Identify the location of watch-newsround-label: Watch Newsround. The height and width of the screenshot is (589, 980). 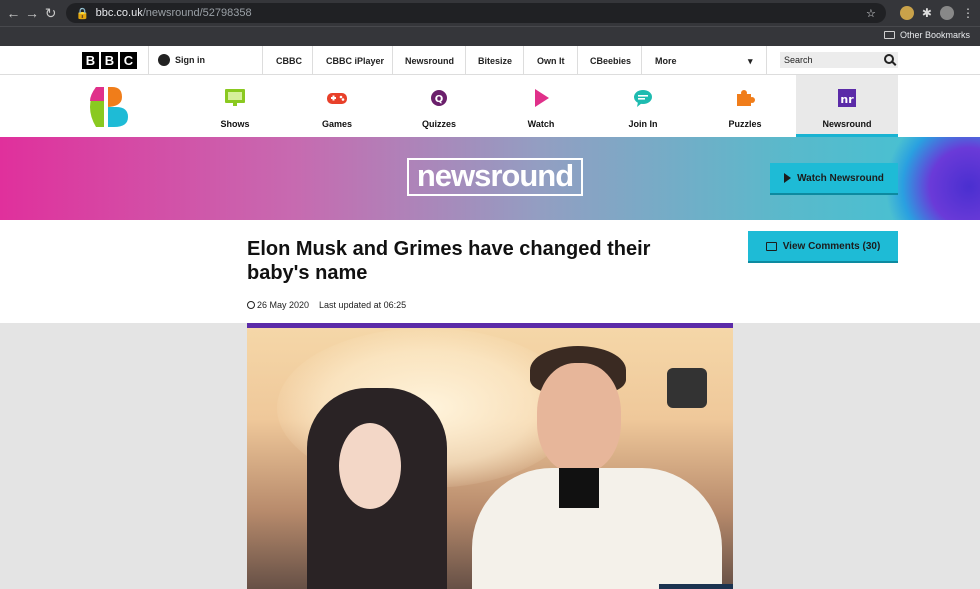
(840, 178).